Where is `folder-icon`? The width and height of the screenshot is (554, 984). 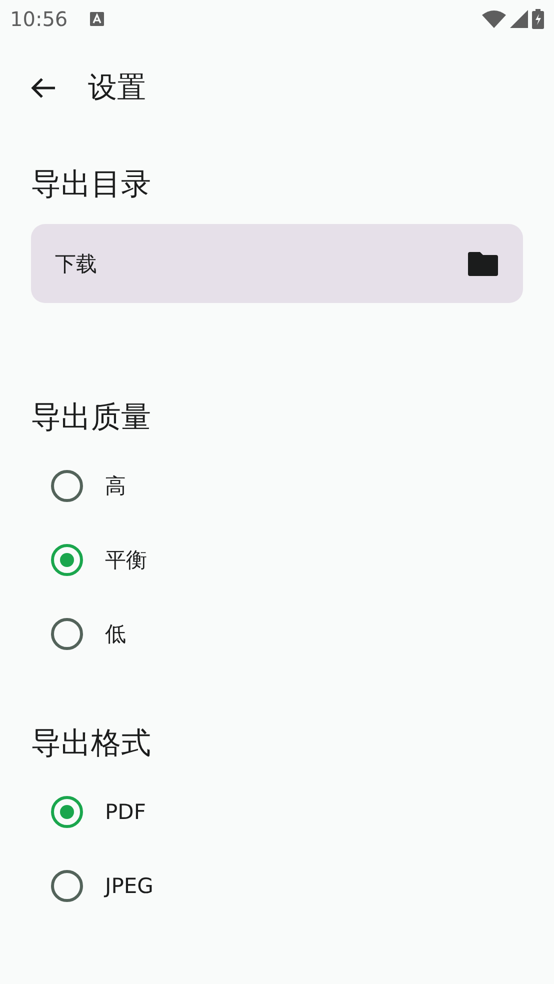
folder-icon is located at coordinates (483, 263).